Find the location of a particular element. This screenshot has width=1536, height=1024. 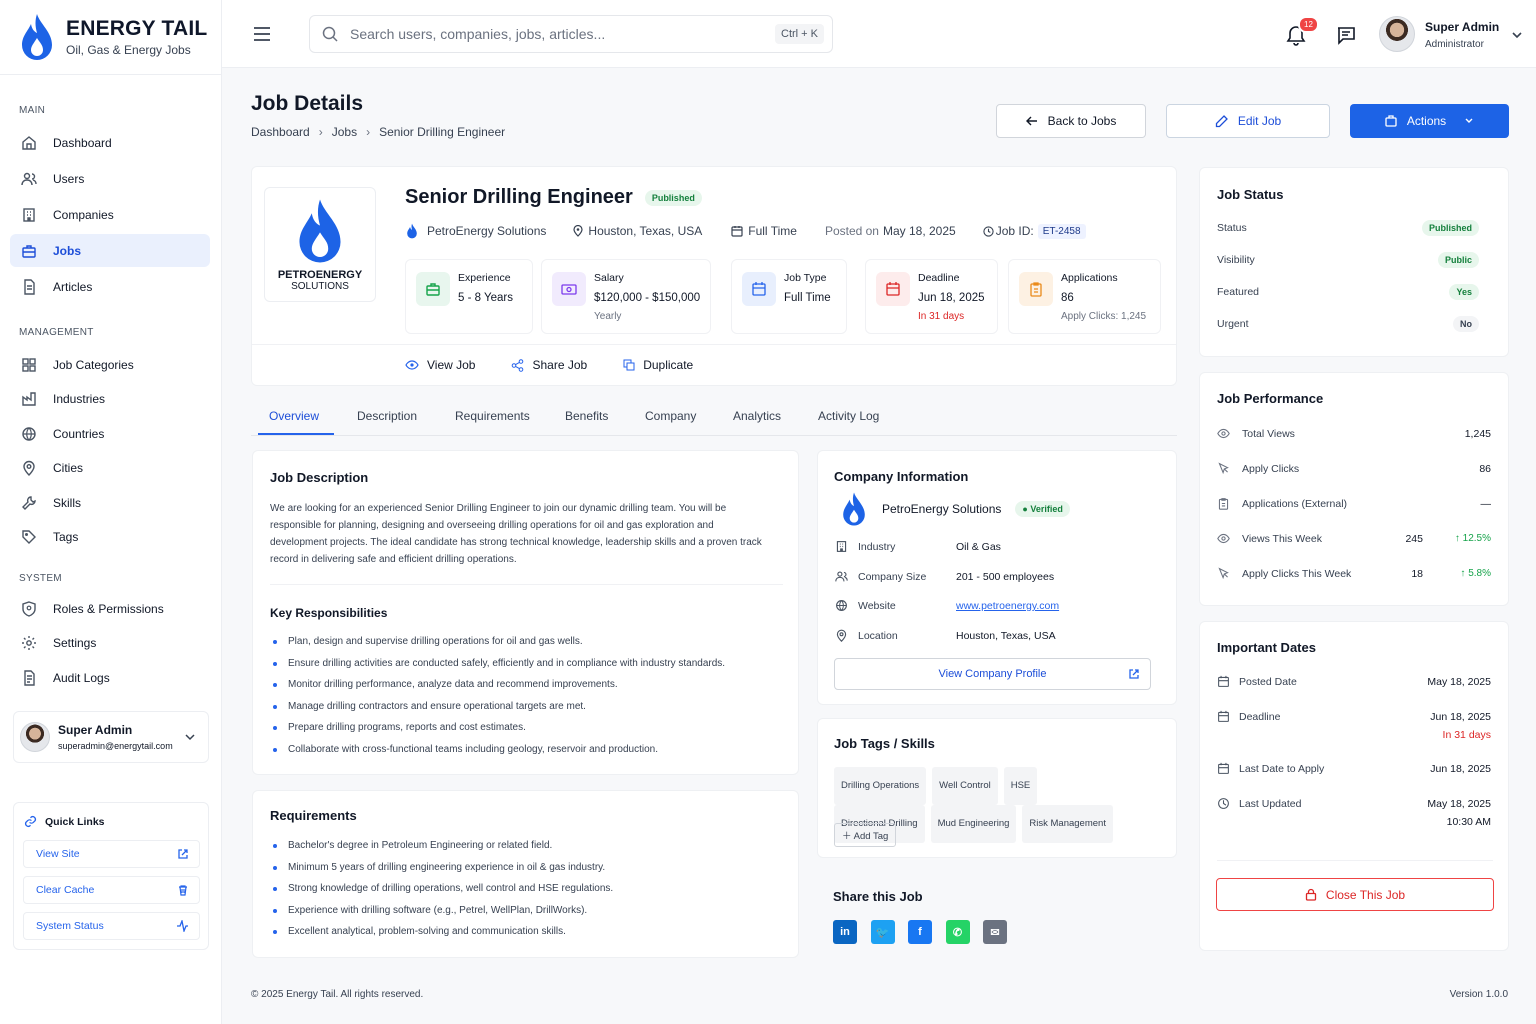

add-tag-button: ＋ Add Tag is located at coordinates (865, 835).